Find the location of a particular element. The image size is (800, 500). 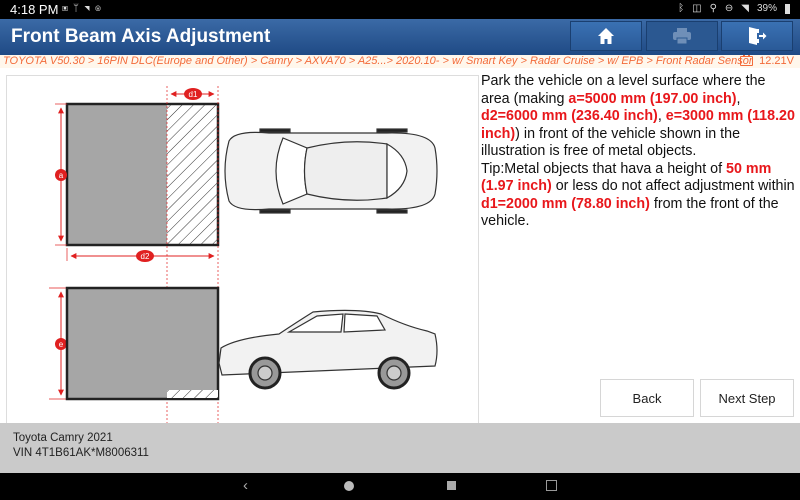

recents-icon is located at coordinates (451, 485).